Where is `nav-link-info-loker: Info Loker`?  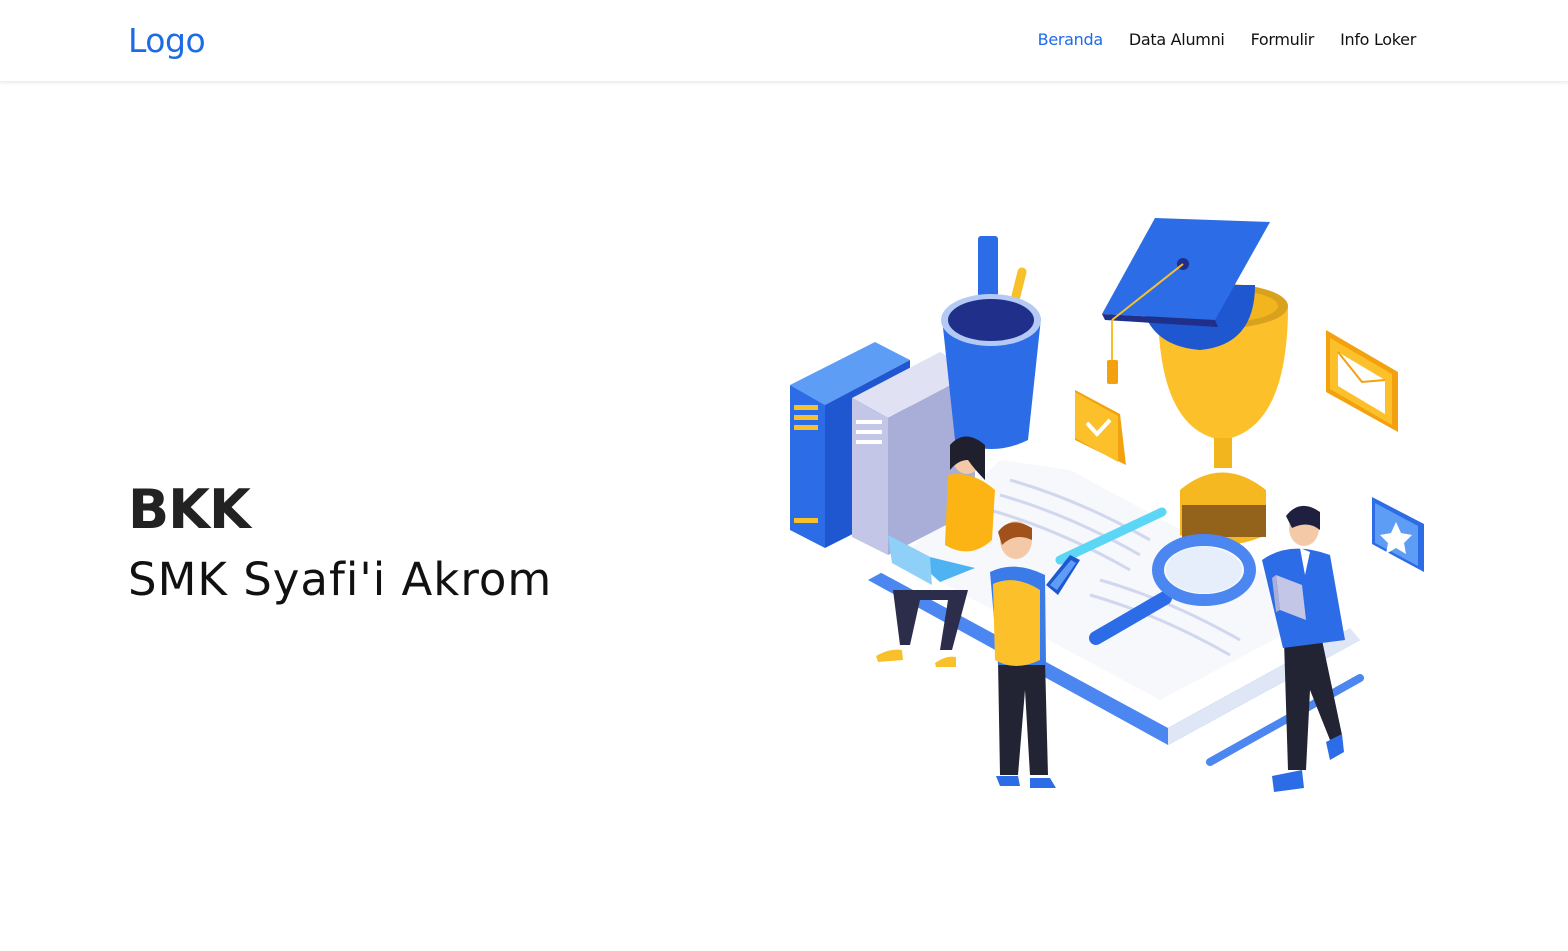 nav-link-info-loker: Info Loker is located at coordinates (1378, 39).